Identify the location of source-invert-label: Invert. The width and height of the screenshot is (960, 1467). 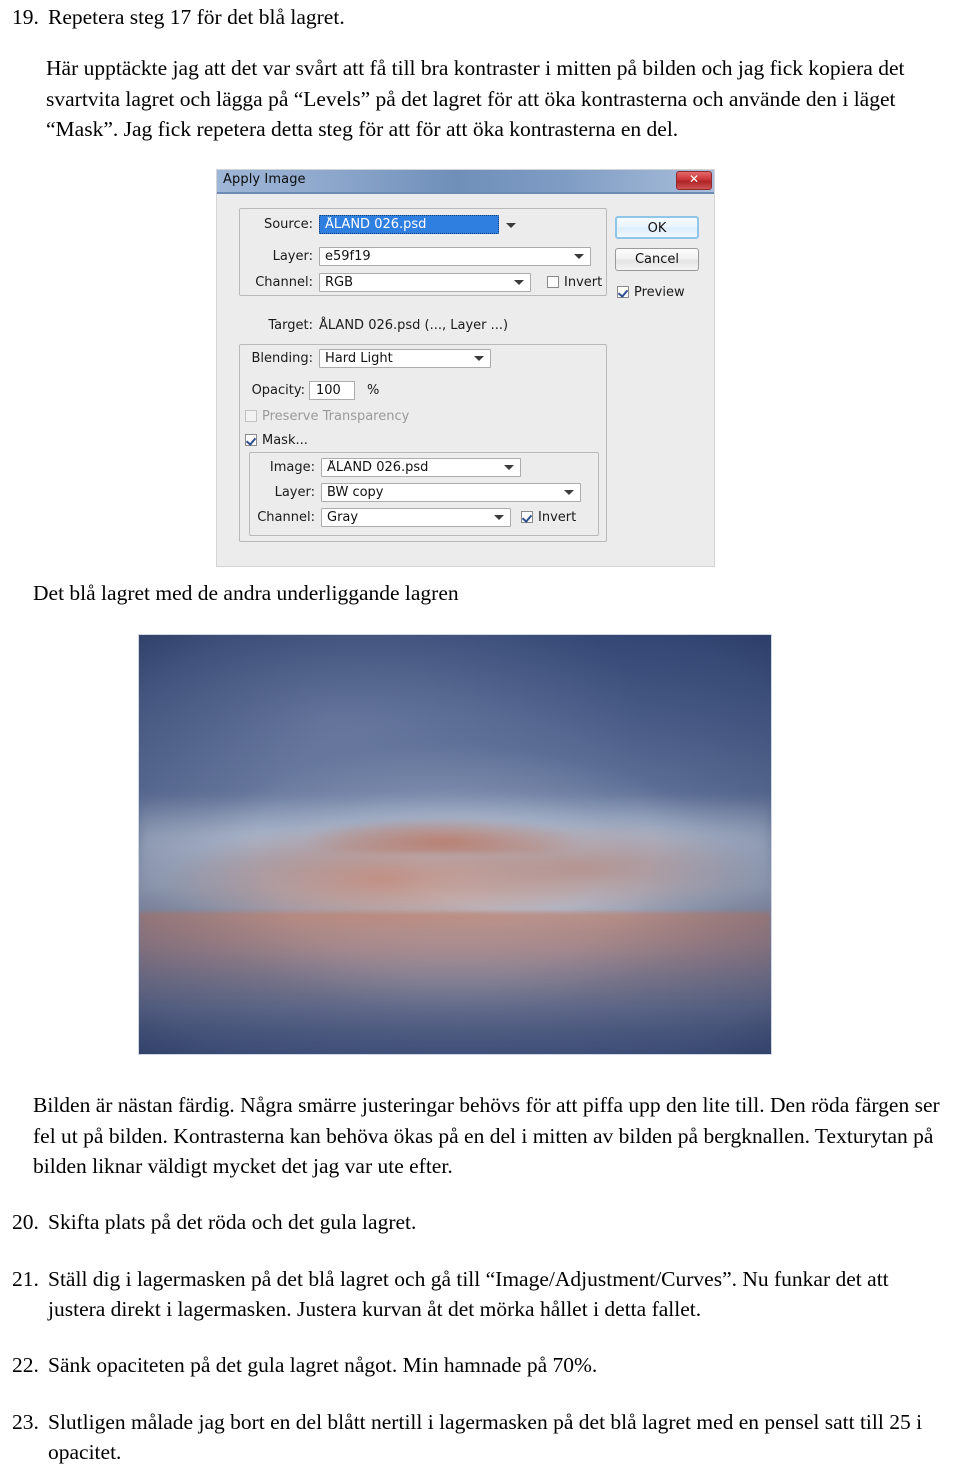
(583, 282).